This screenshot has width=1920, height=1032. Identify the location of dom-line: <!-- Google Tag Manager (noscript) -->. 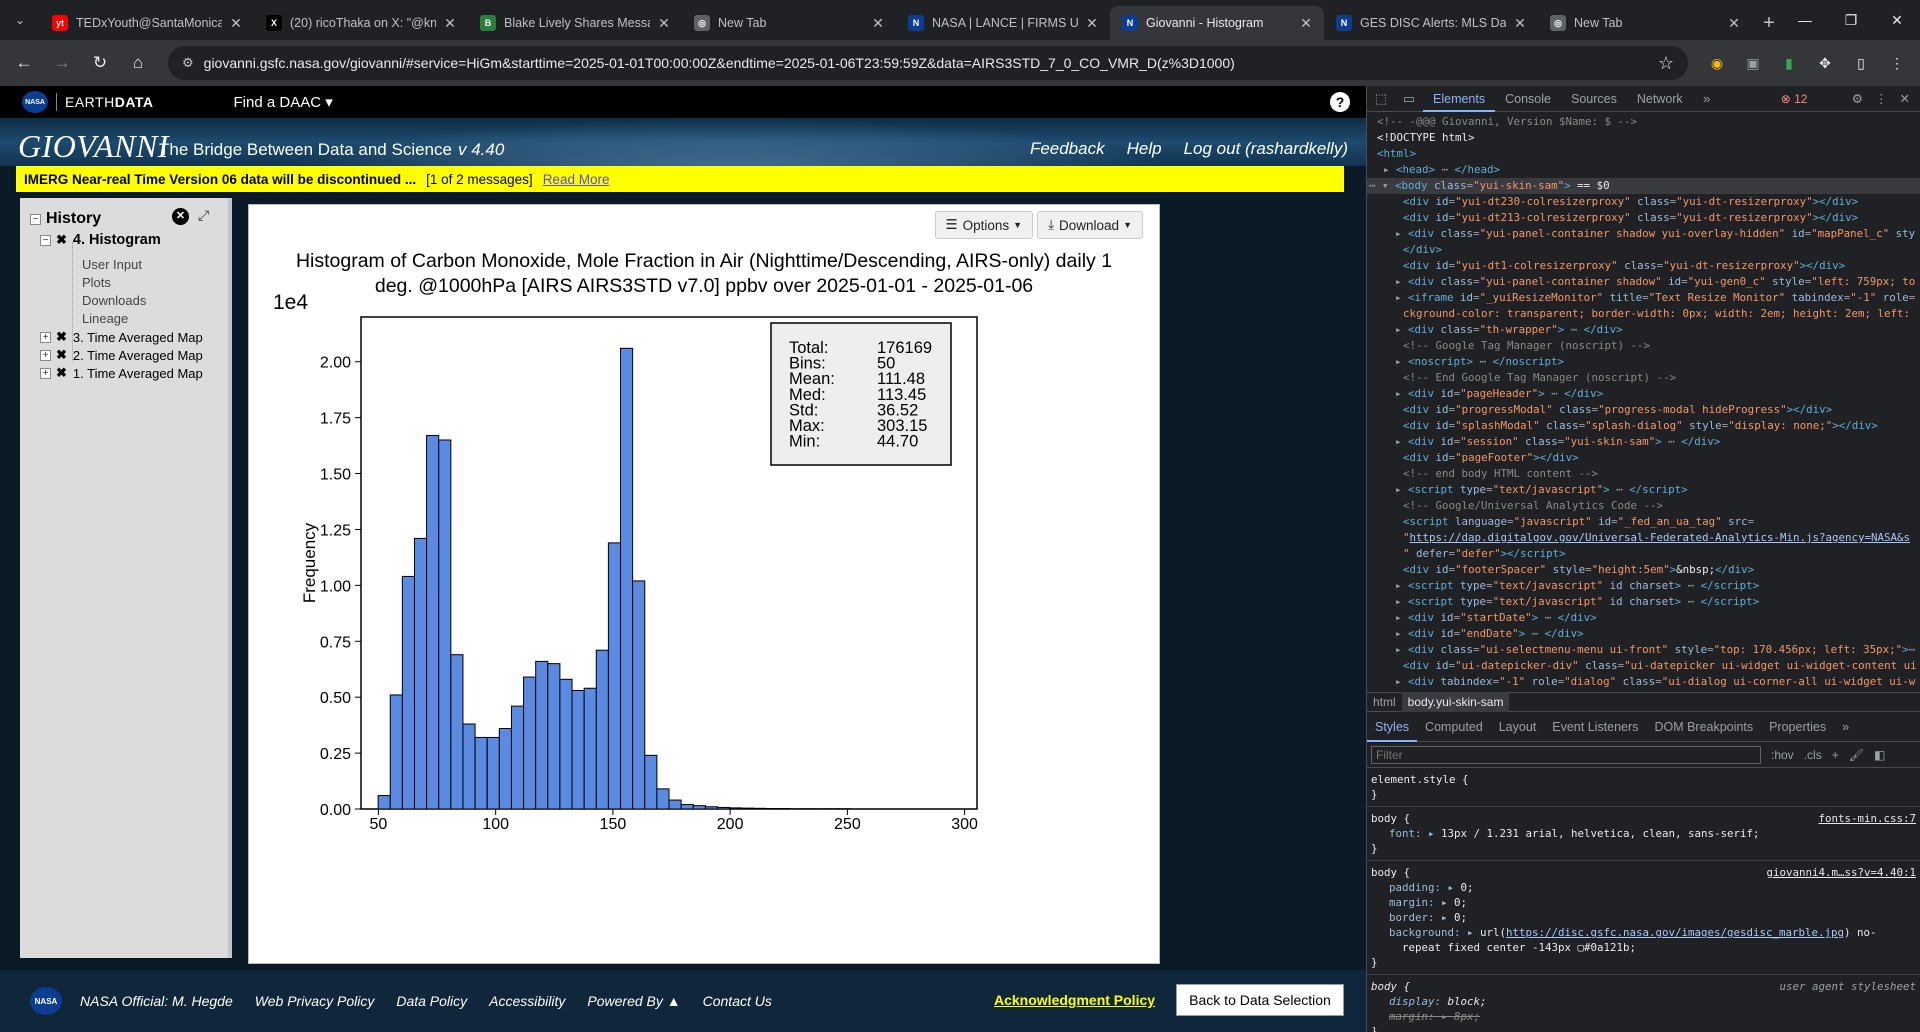
(1643, 346).